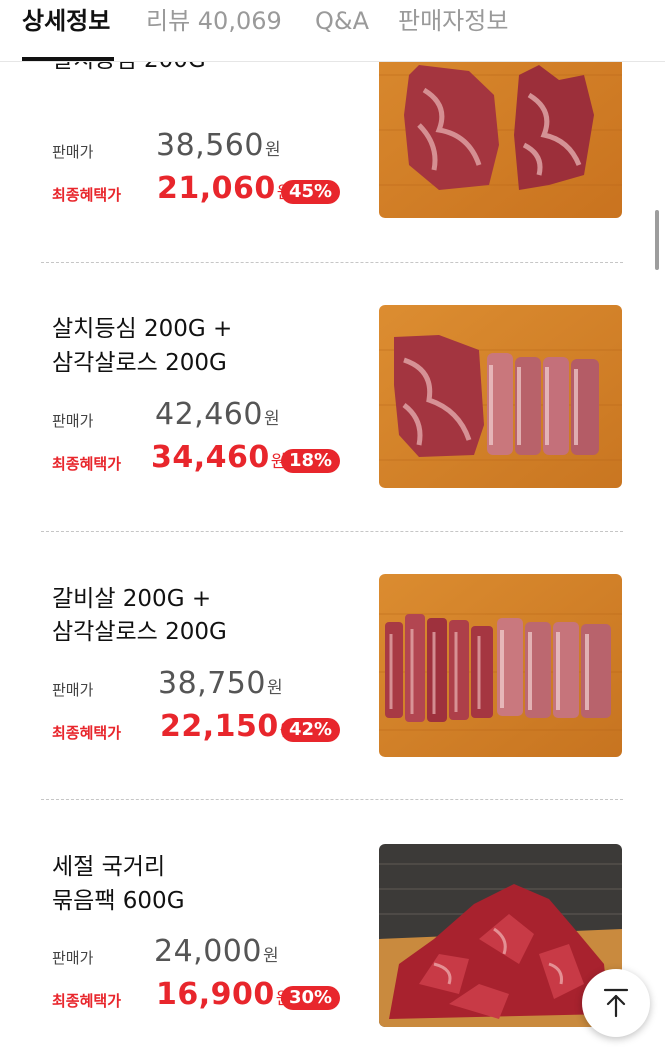 The height and width of the screenshot is (1047, 665). I want to click on discount-badge: 18%, so click(311, 461).